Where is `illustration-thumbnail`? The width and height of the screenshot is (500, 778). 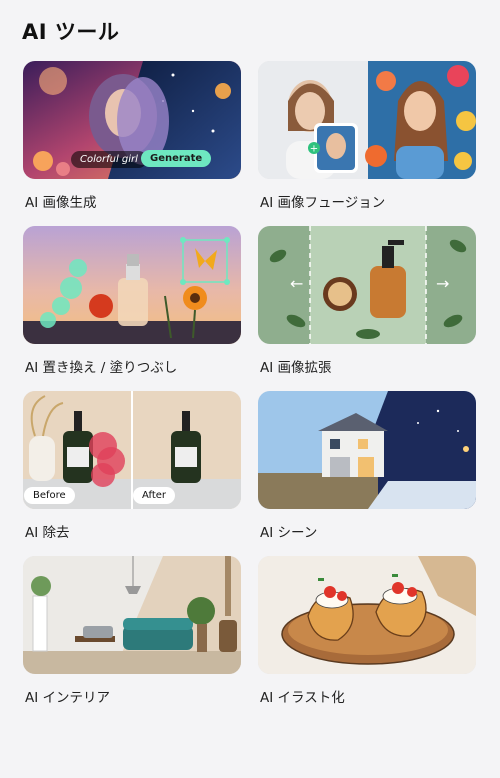
illustration-thumbnail is located at coordinates (367, 615).